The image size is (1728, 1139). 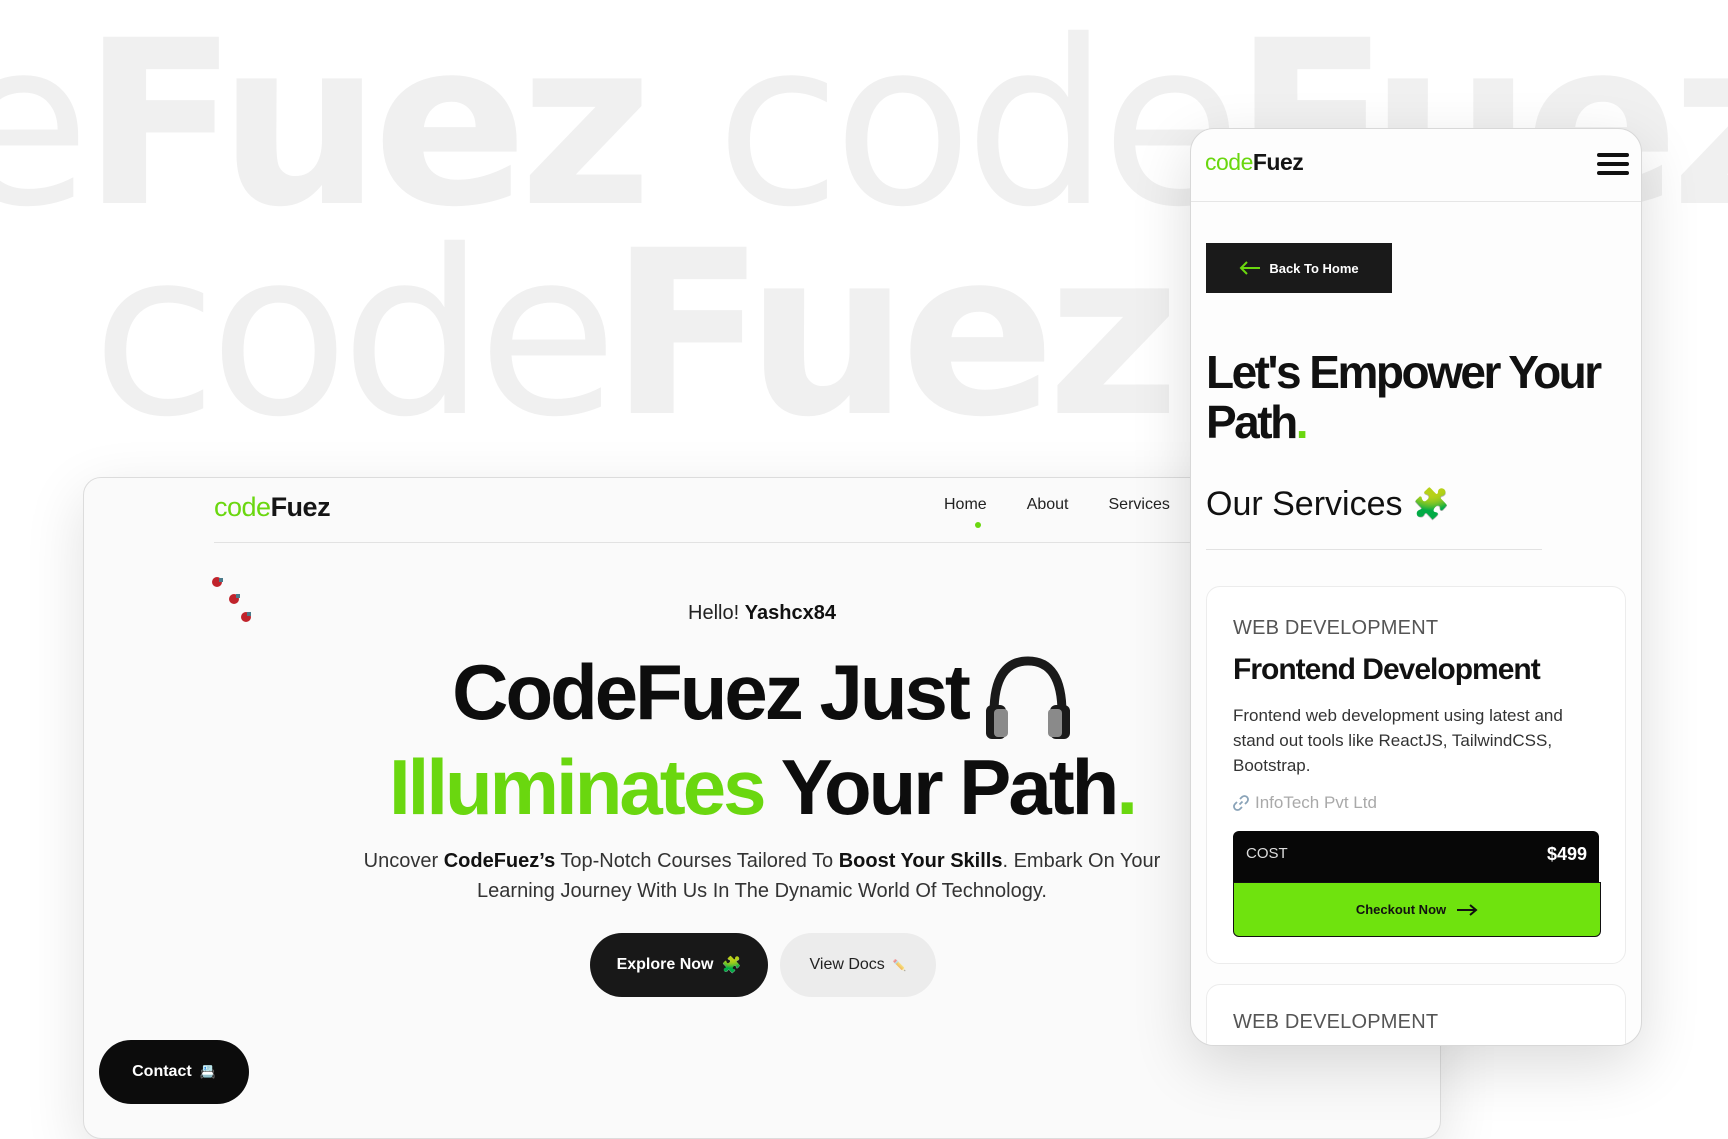 I want to click on username: Yashcx84, so click(x=790, y=613).